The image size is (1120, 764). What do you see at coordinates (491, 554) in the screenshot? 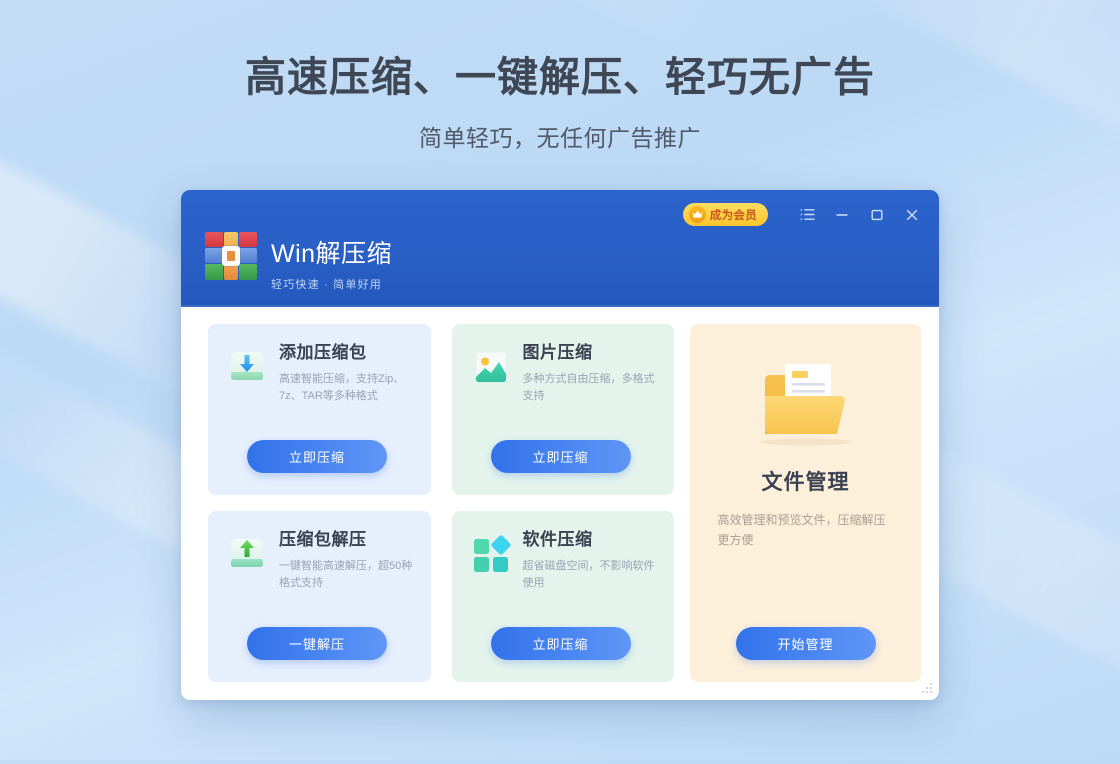
I see `four-squares-icon` at bounding box center [491, 554].